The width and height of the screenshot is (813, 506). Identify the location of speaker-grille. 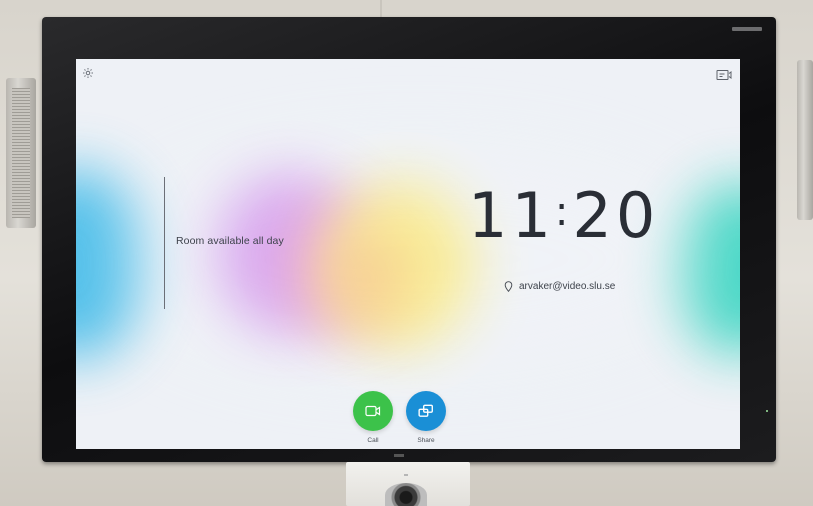
(21, 153).